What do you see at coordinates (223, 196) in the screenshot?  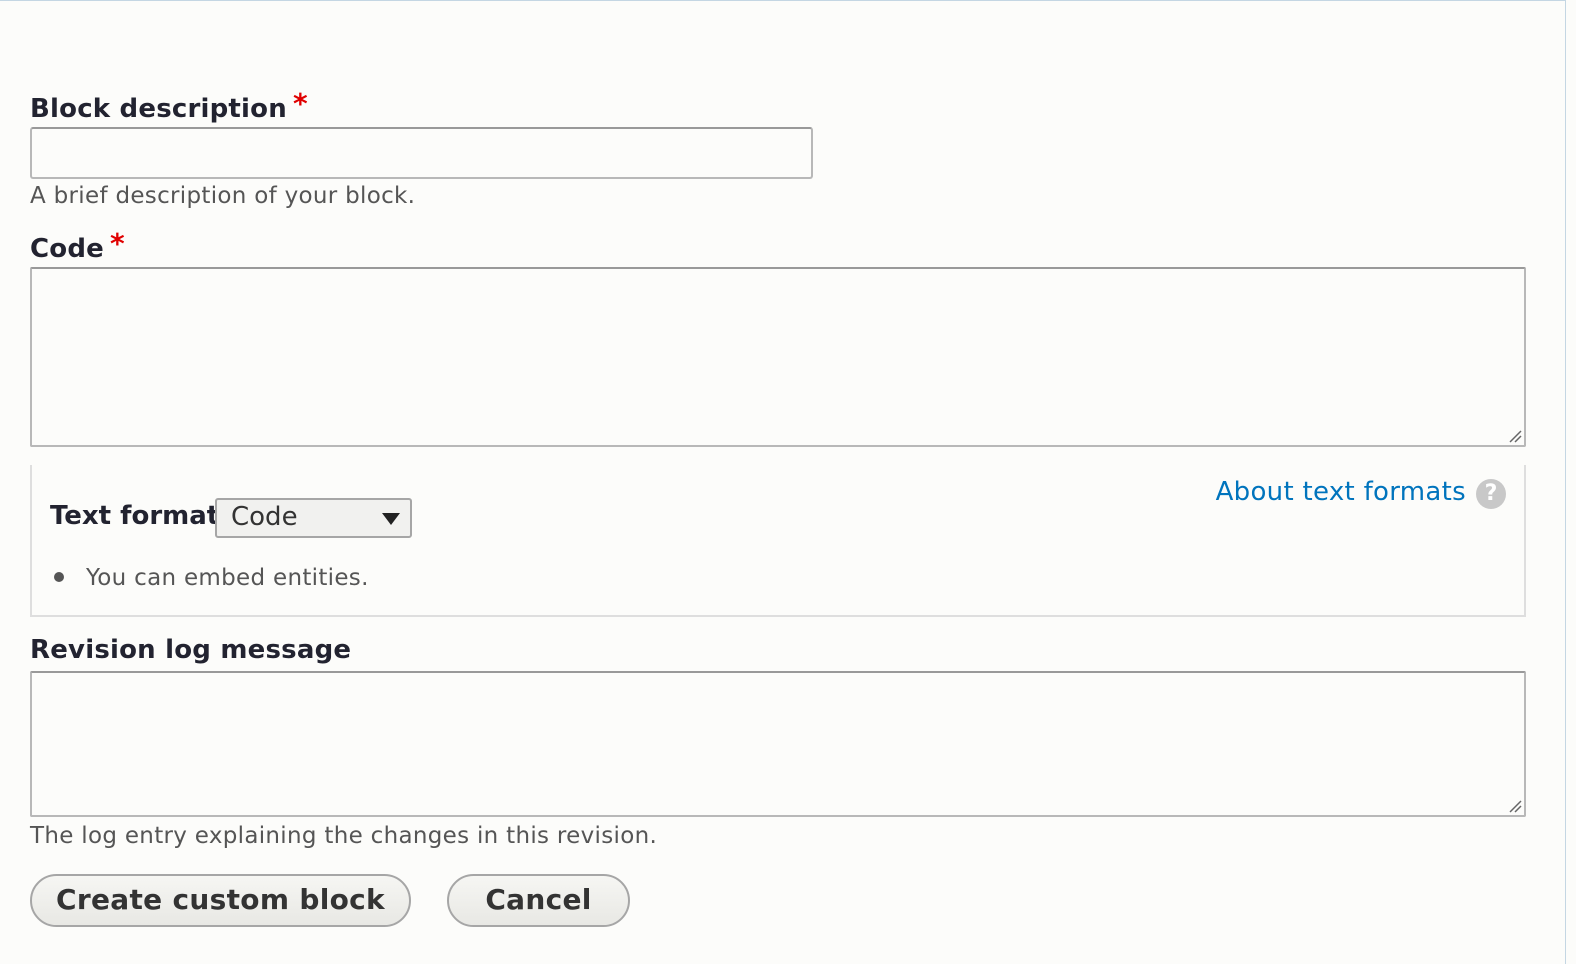 I see `block-description-help: A brief description of your block.` at bounding box center [223, 196].